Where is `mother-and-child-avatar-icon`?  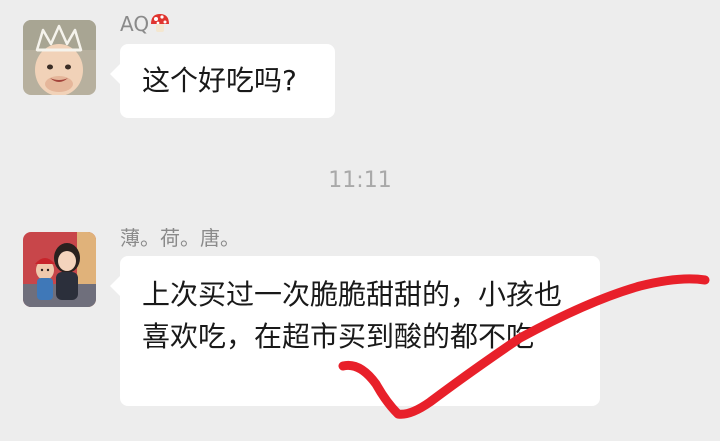 mother-and-child-avatar-icon is located at coordinates (59, 269).